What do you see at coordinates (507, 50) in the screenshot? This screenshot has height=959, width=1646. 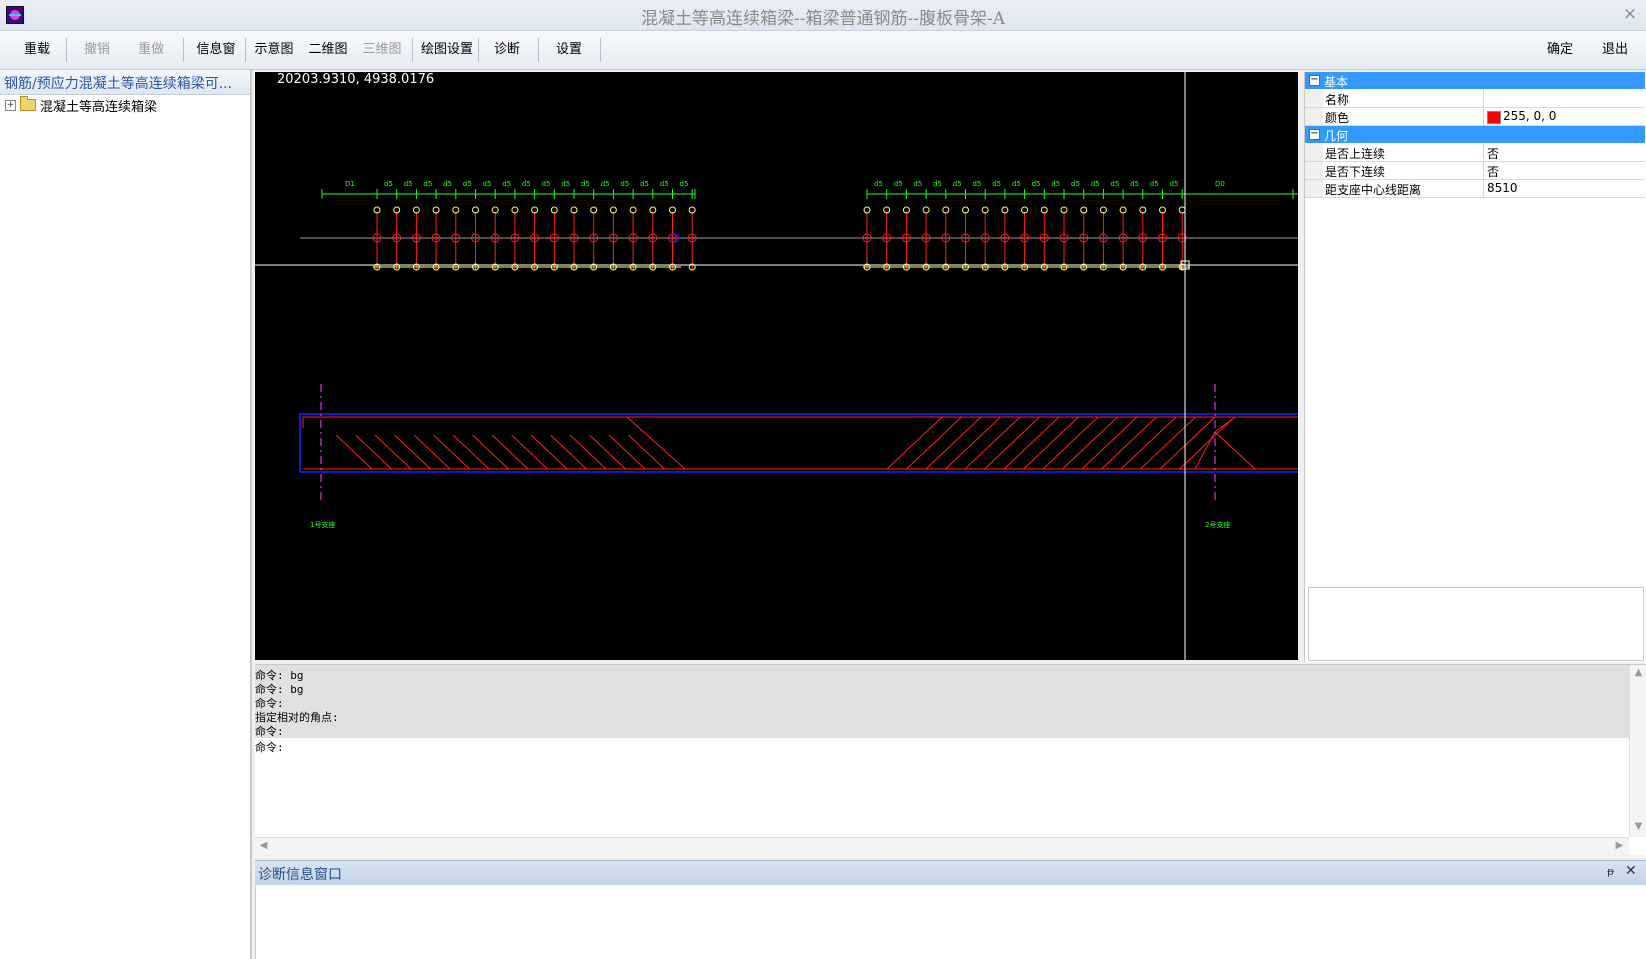 I see `diagnose-button: 诊断` at bounding box center [507, 50].